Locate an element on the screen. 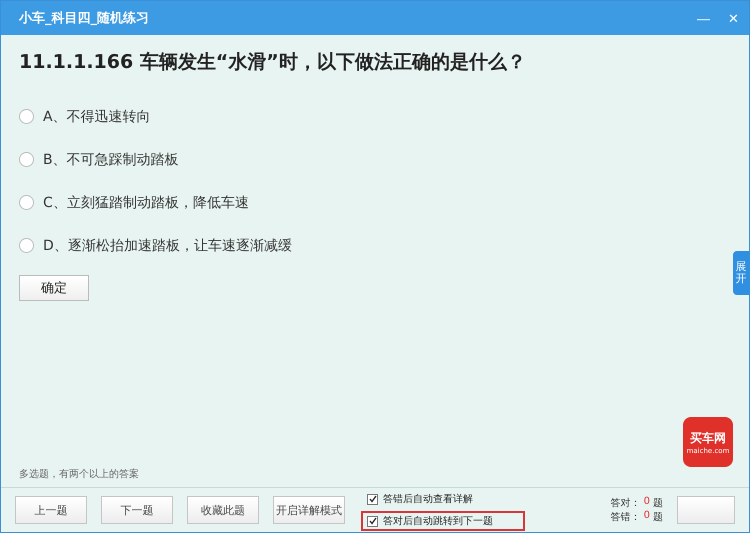 This screenshot has height=533, width=750. setting-option: 答错后自动查看详解 is located at coordinates (443, 499).